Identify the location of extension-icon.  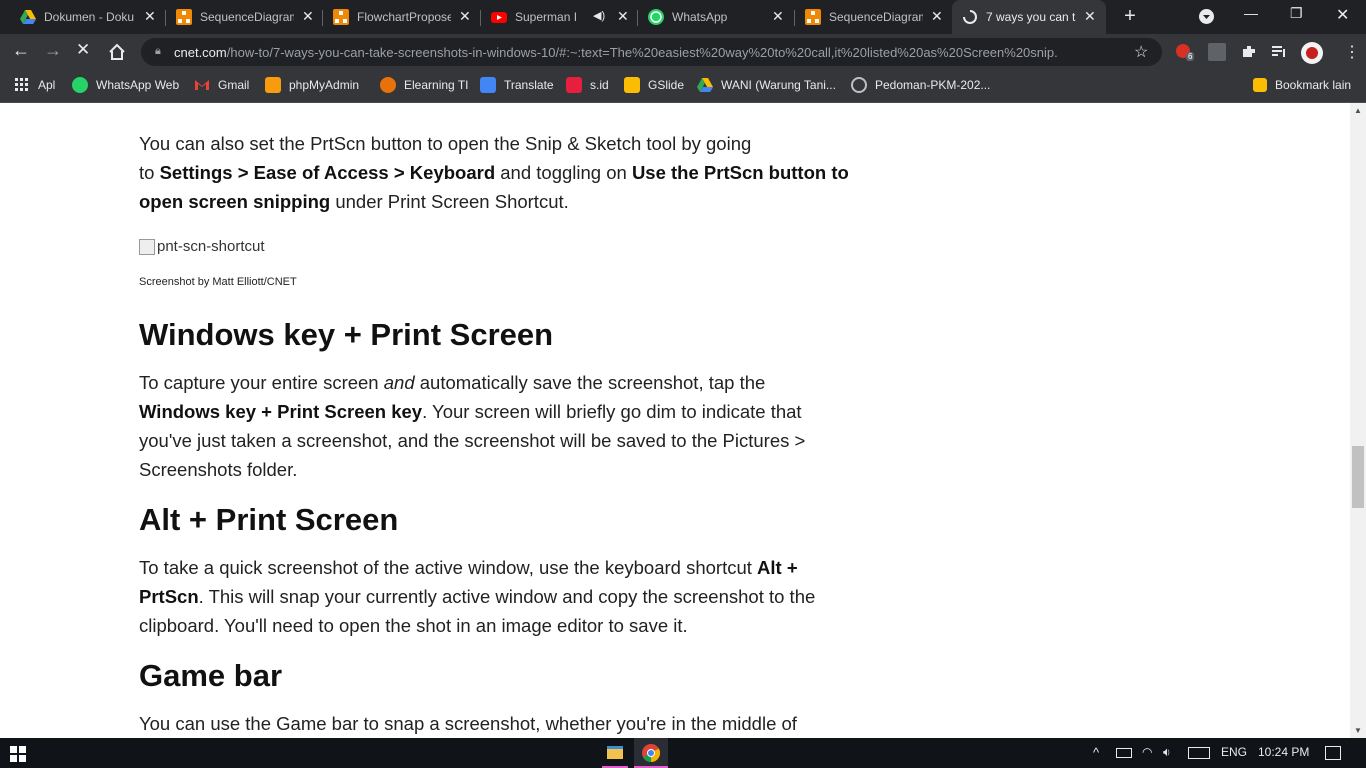
(1217, 52).